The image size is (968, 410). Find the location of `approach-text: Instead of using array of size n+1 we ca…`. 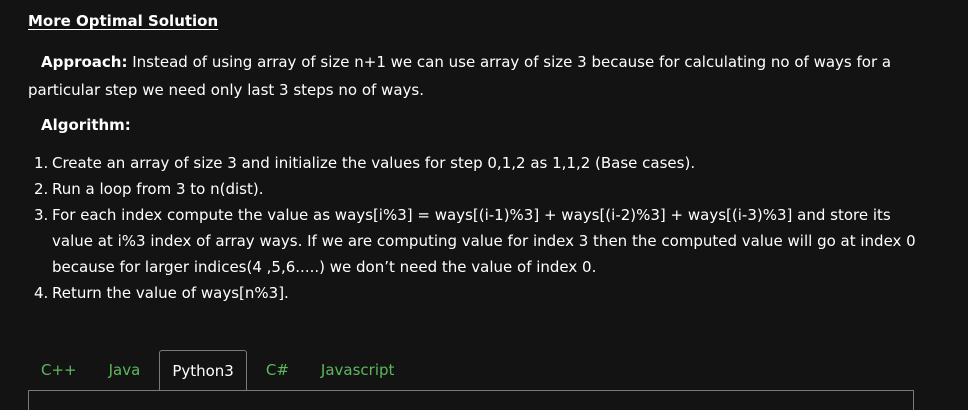

approach-text: Instead of using array of size n+1 we ca… is located at coordinates (460, 76).